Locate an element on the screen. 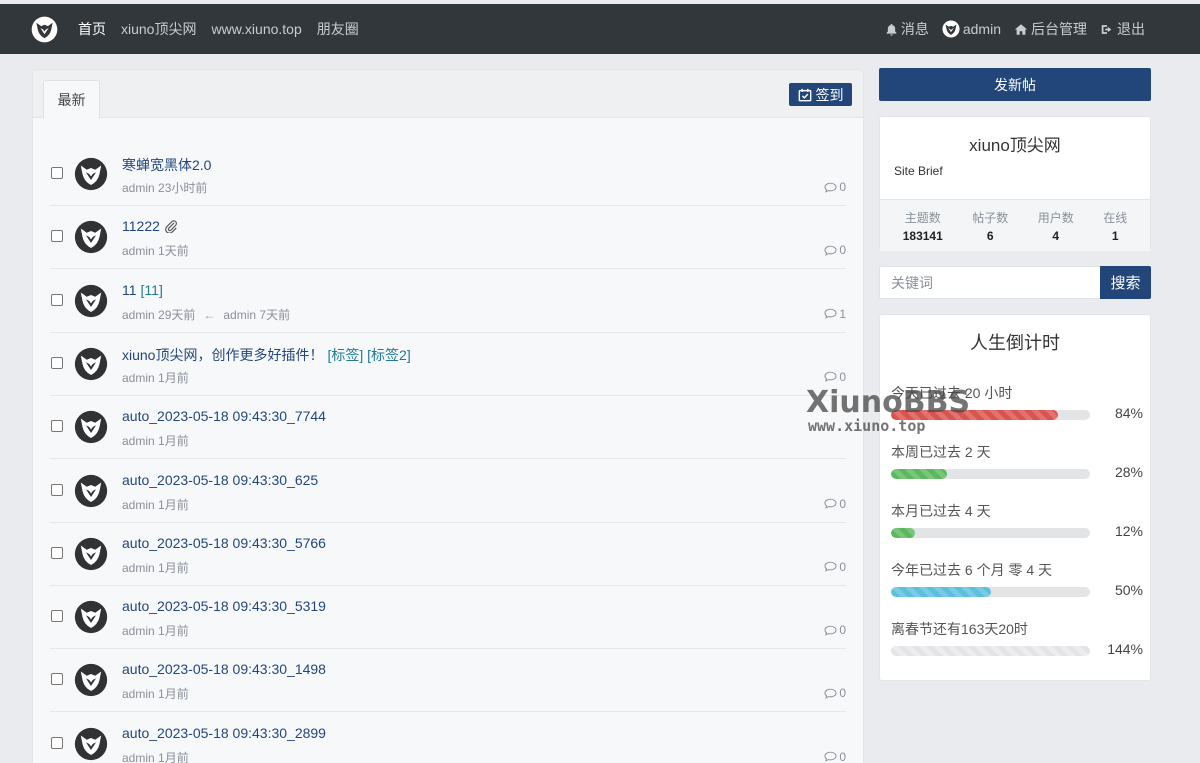 The width and height of the screenshot is (1200, 763). thread-title: auto_2023-05-18 09:43:30_7744 is located at coordinates (224, 416).